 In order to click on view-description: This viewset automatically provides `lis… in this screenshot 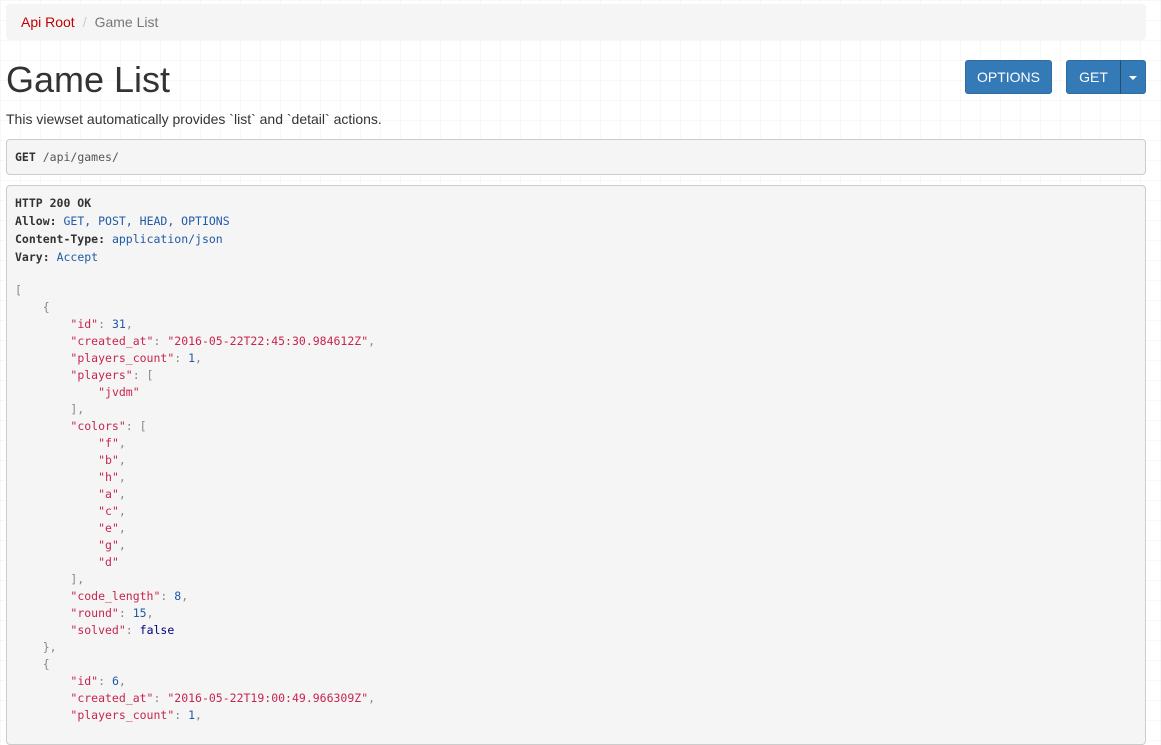, I will do `click(194, 119)`.